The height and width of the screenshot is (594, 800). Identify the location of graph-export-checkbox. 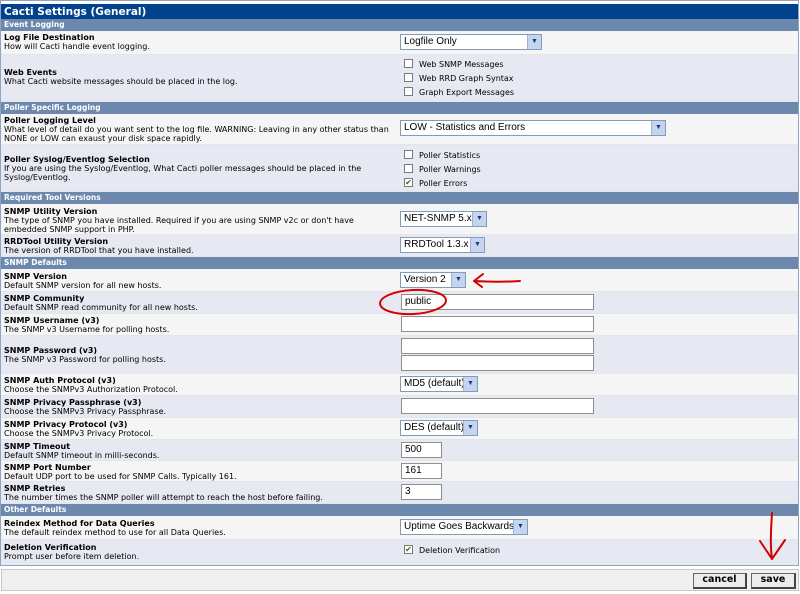
(408, 91).